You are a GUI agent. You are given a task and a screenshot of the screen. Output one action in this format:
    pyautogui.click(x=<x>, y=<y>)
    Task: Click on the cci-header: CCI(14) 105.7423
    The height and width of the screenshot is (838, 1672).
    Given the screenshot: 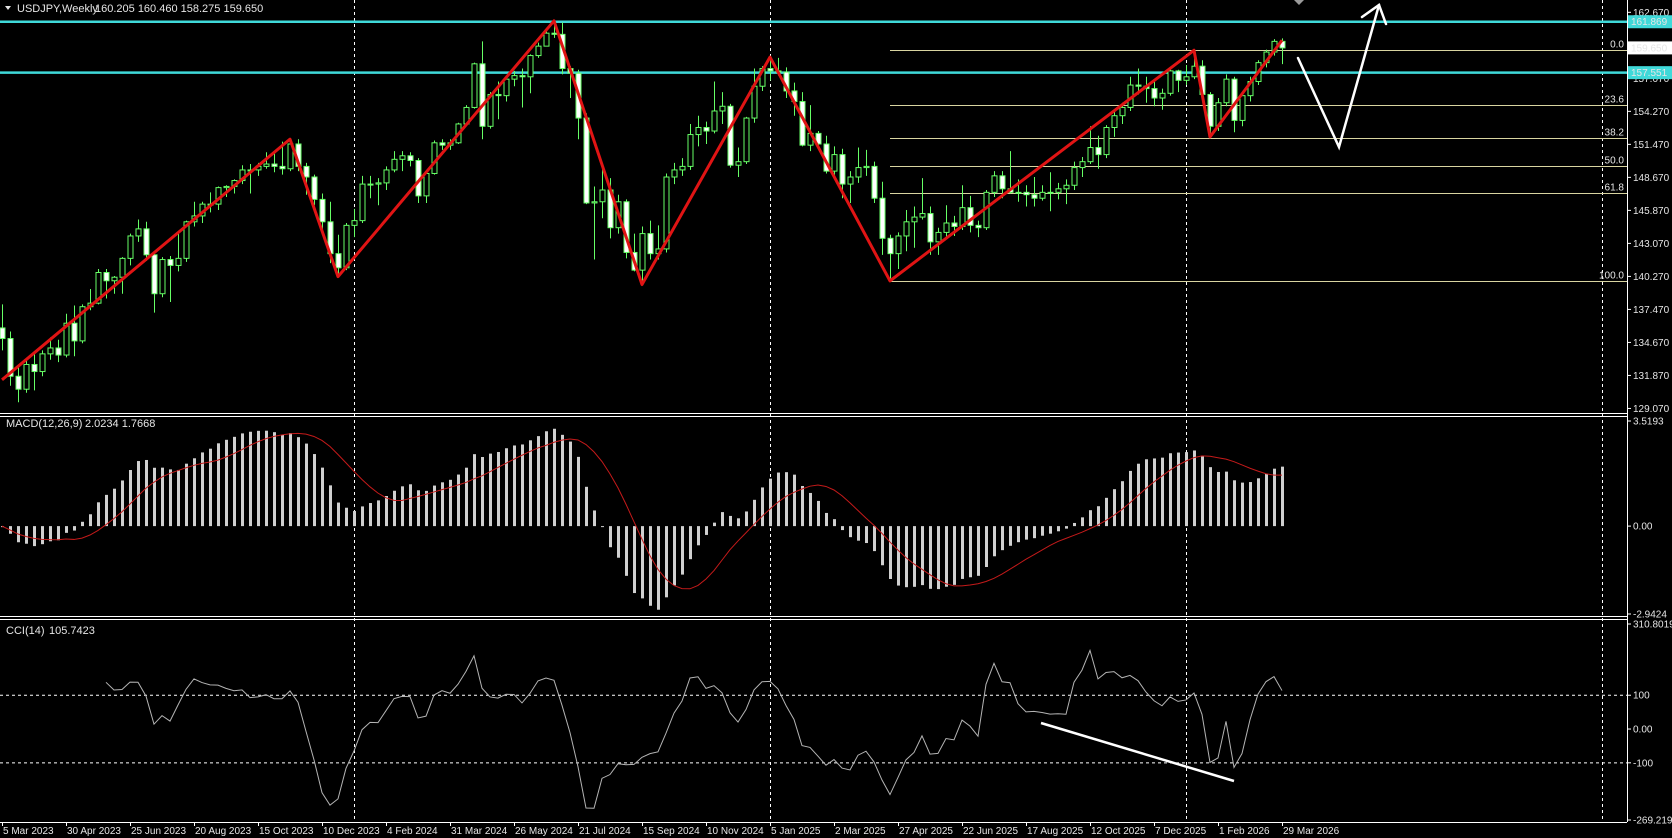 What is the action you would take?
    pyautogui.click(x=50, y=631)
    